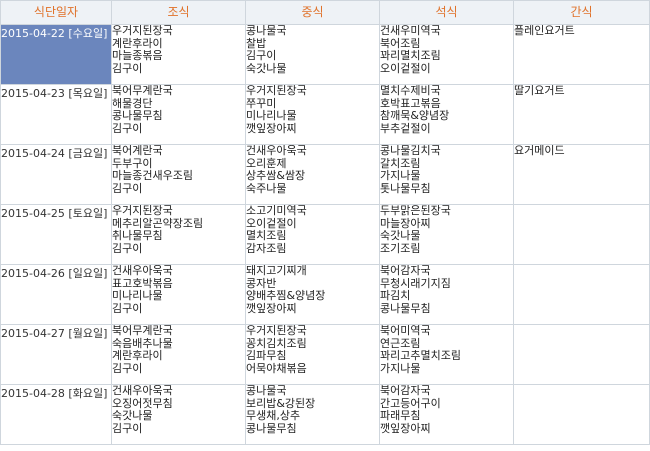  I want to click on dish-item: 멸치조림, so click(266, 236).